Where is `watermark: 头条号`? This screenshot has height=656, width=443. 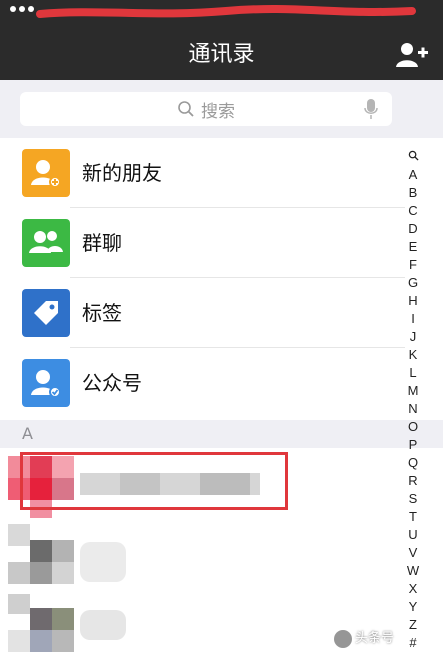
watermark: 头条号 is located at coordinates (386, 639).